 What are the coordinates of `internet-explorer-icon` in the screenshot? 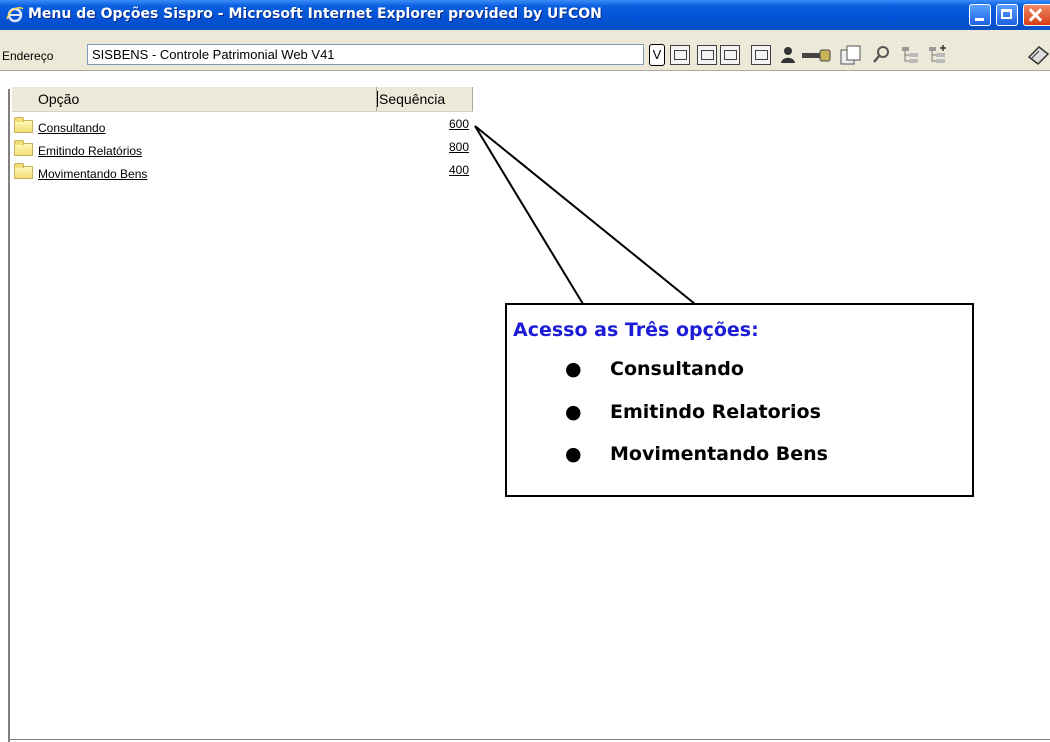 It's located at (15, 15).